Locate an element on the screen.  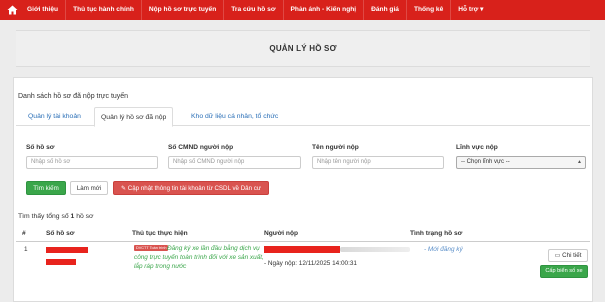
tab-quan-ly-tai-khoan: Quản lý tài khoản is located at coordinates (54, 116).